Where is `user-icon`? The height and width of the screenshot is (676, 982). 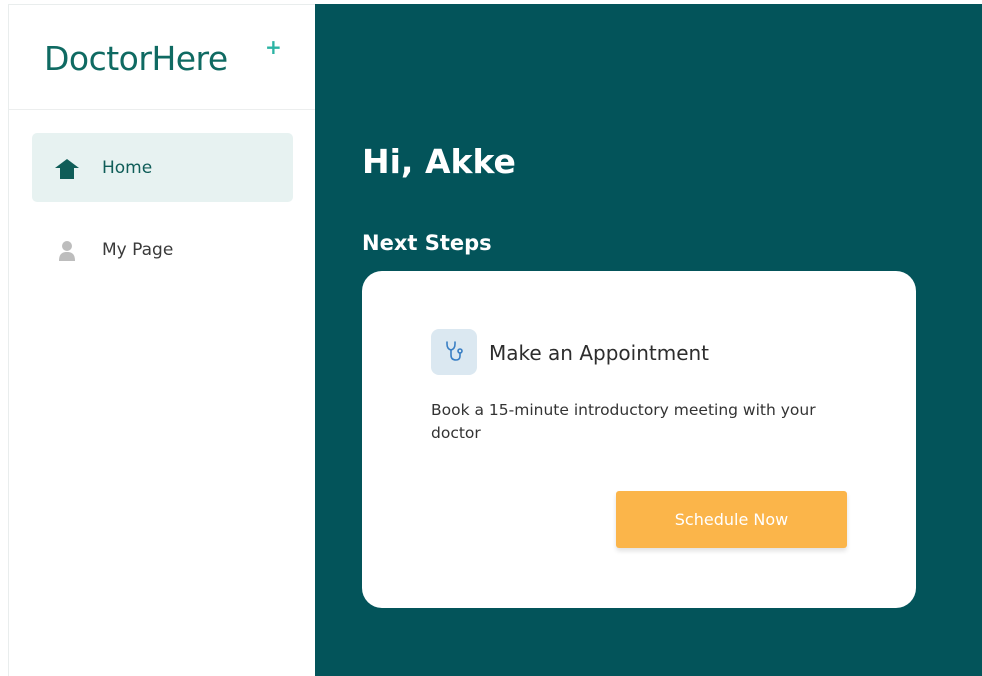 user-icon is located at coordinates (67, 251).